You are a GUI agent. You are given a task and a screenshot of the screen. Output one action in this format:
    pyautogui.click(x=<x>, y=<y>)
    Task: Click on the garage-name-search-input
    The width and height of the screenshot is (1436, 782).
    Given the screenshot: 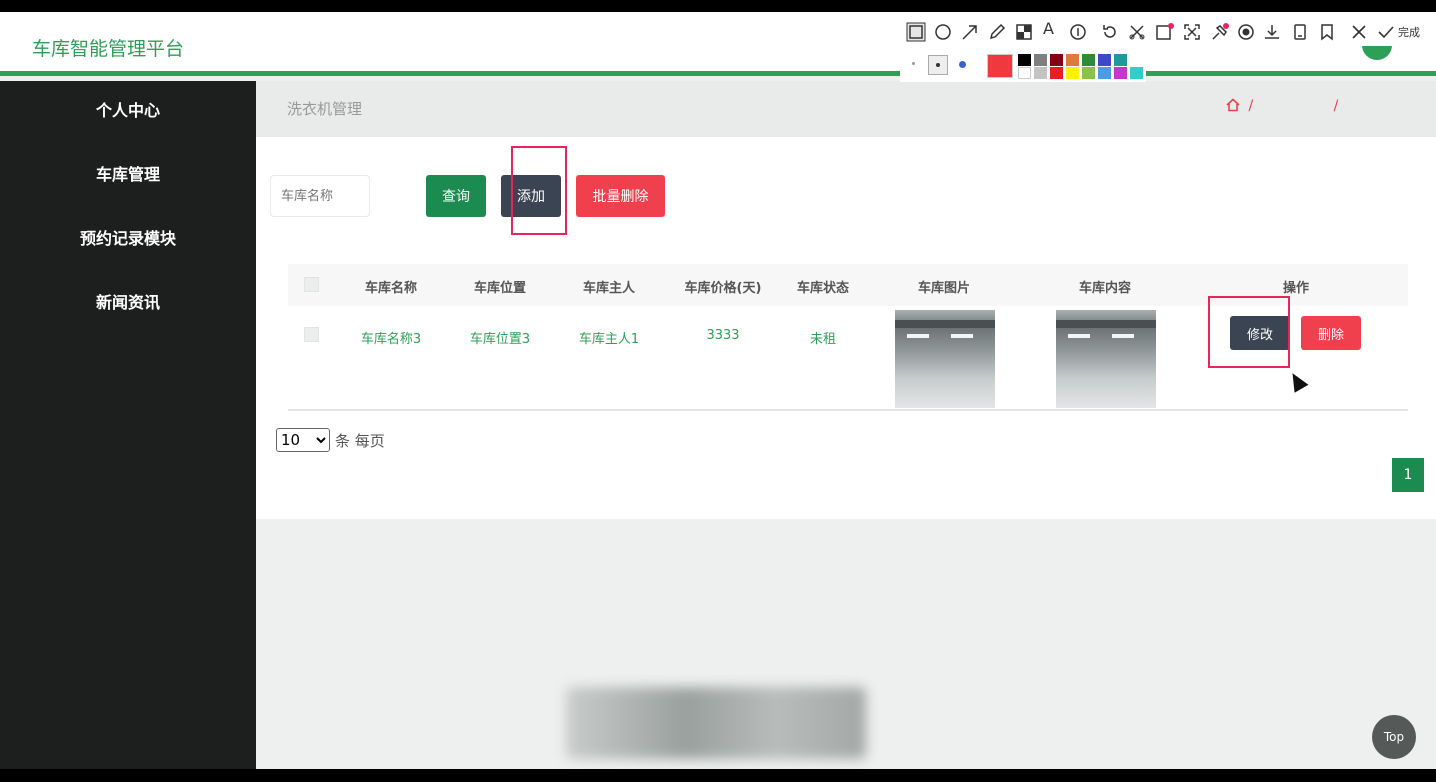 What is the action you would take?
    pyautogui.click(x=320, y=196)
    